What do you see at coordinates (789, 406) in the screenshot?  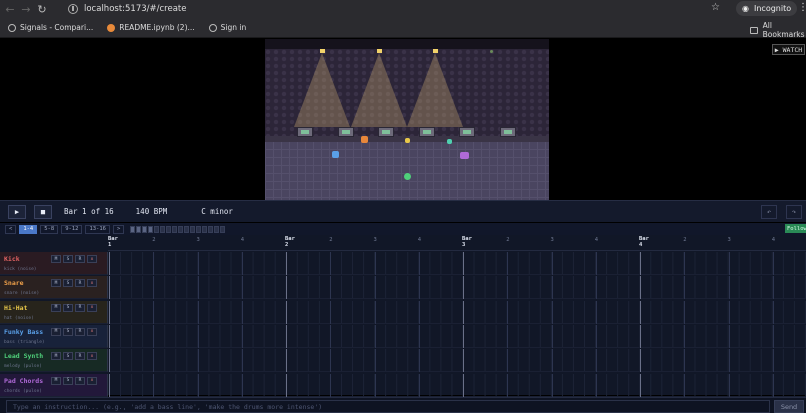 I see `send-button: Send` at bounding box center [789, 406].